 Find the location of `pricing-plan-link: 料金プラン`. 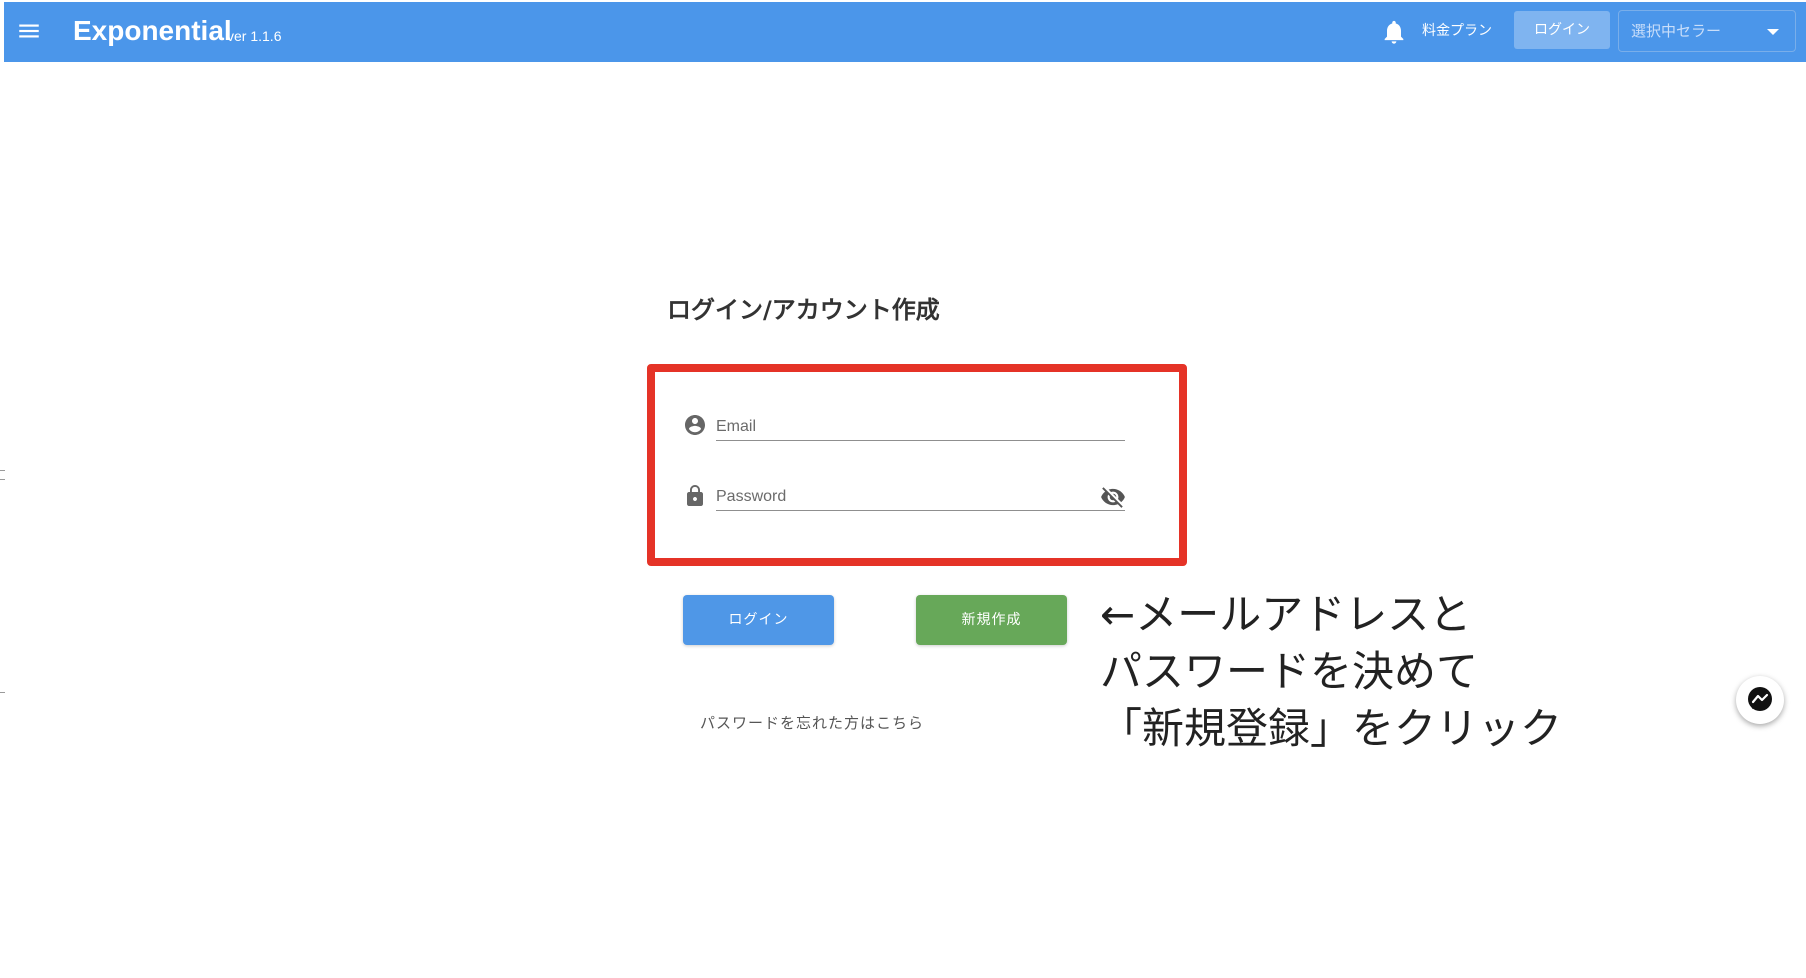

pricing-plan-link: 料金プラン is located at coordinates (1457, 31).